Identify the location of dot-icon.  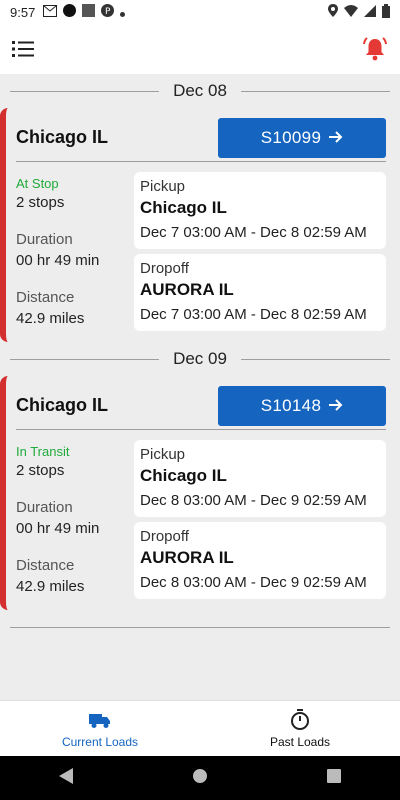
(123, 12).